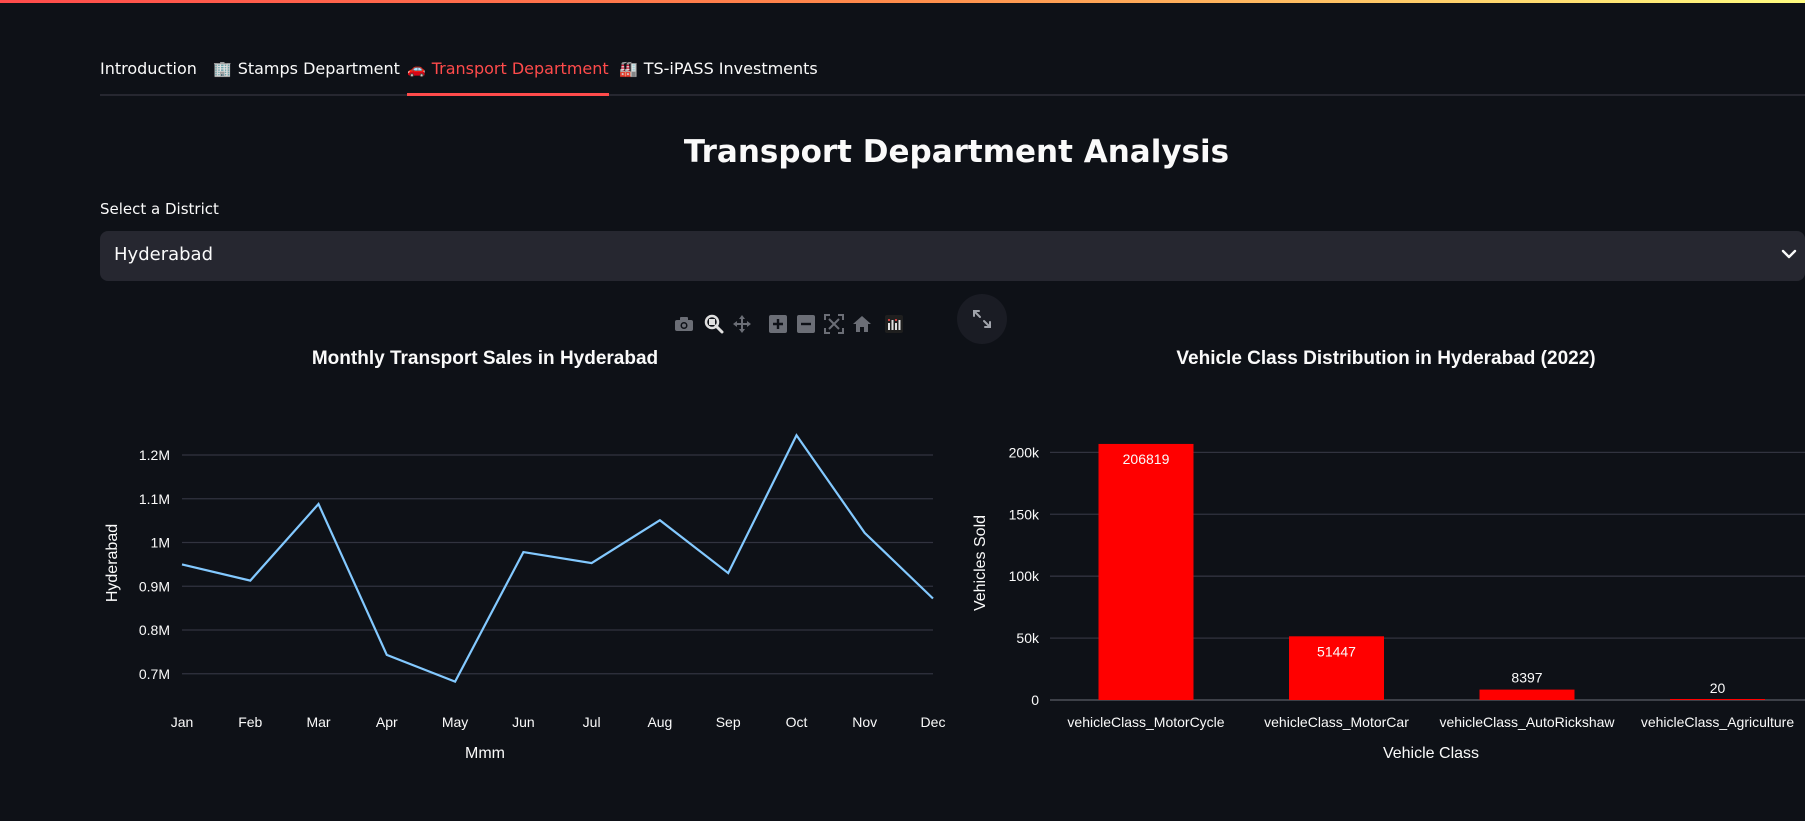  I want to click on tab-label: Transport Department, so click(520, 68).